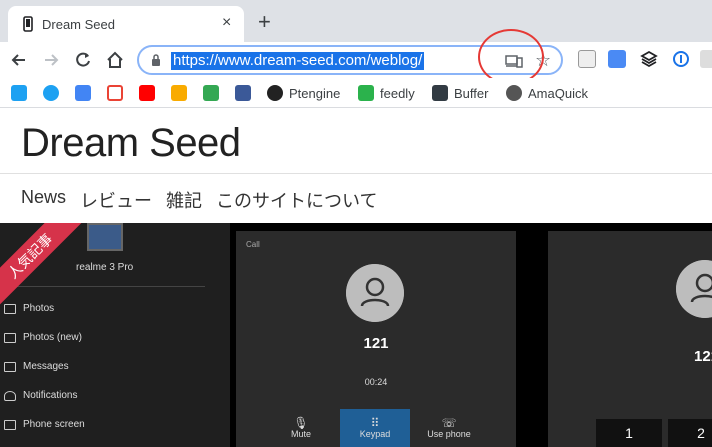 The height and width of the screenshot is (447, 712). Describe the element at coordinates (226, 23) in the screenshot. I see `close-icon: ×` at that location.